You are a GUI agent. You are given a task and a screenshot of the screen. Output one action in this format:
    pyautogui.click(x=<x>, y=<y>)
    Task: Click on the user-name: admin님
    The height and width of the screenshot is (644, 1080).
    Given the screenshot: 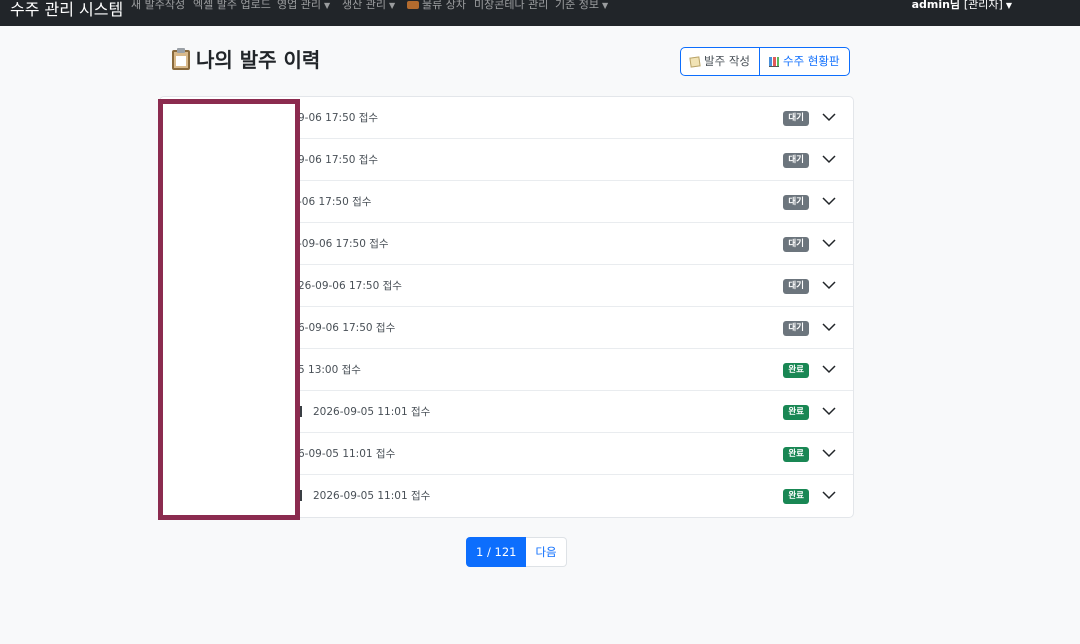 What is the action you would take?
    pyautogui.click(x=936, y=5)
    